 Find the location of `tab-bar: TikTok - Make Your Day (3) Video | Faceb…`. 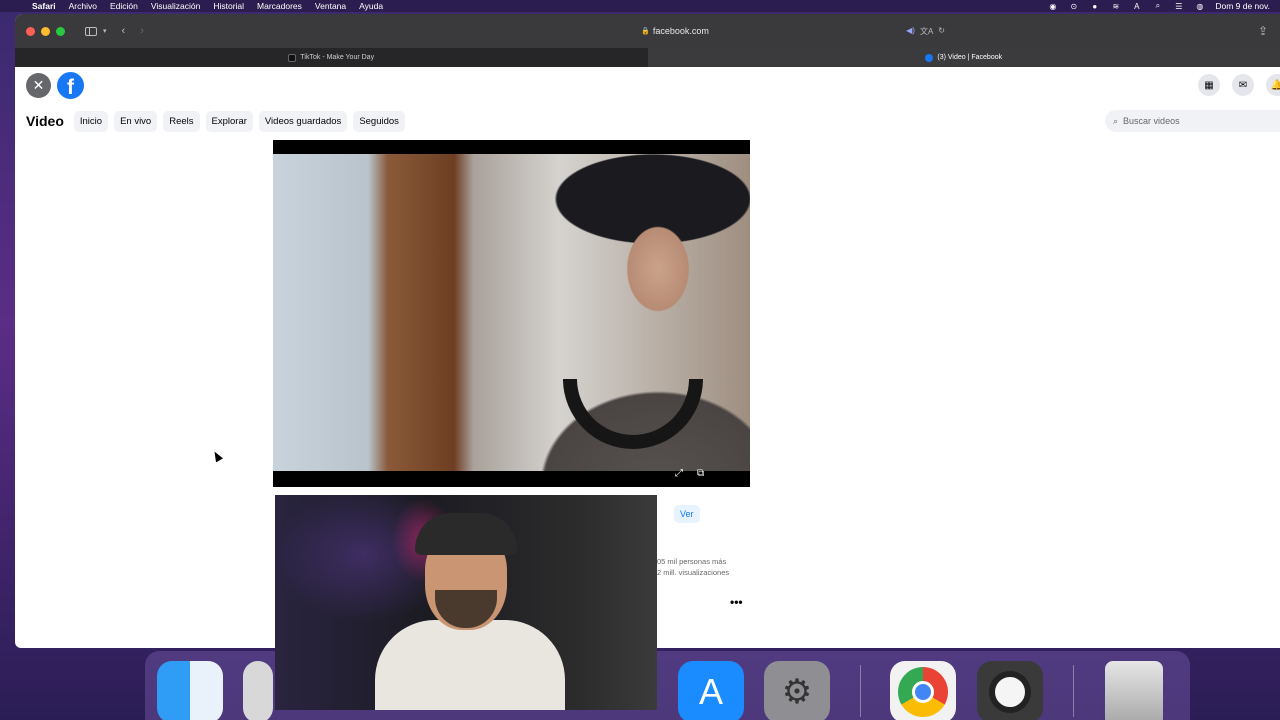

tab-bar: TikTok - Make Your Day (3) Video | Faceb… is located at coordinates (647, 57).